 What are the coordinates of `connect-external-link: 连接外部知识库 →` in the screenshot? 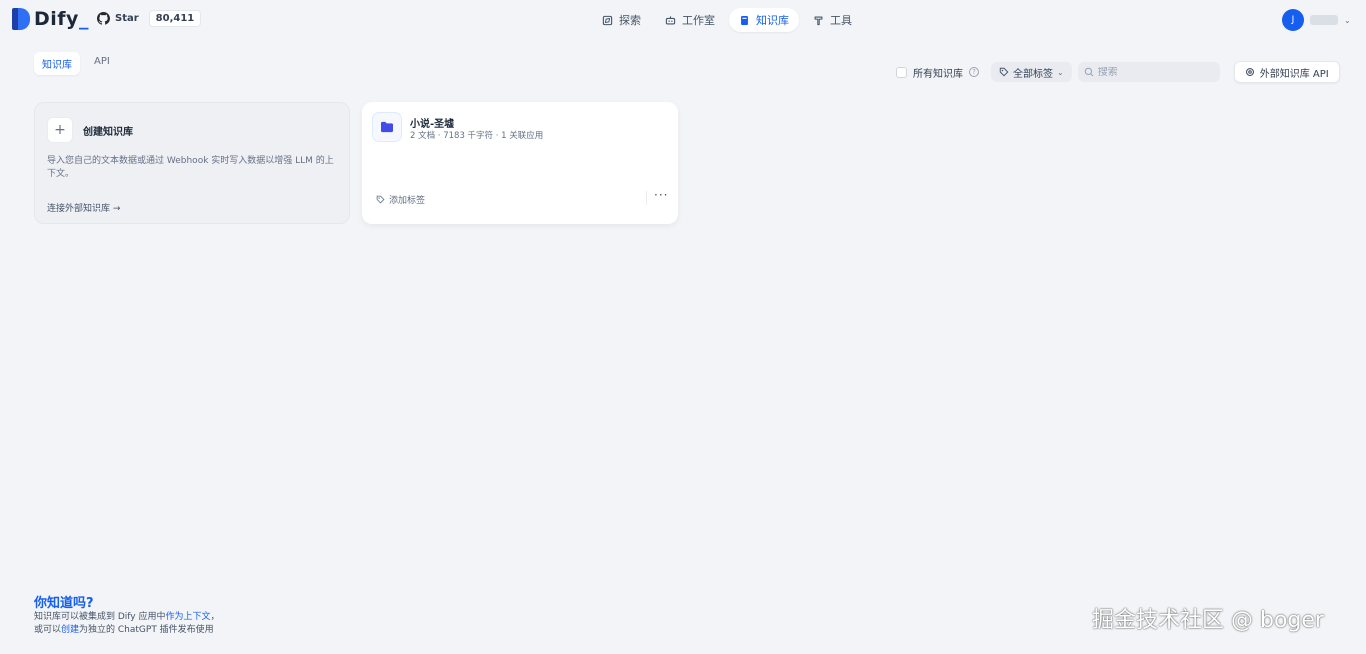 It's located at (83, 207).